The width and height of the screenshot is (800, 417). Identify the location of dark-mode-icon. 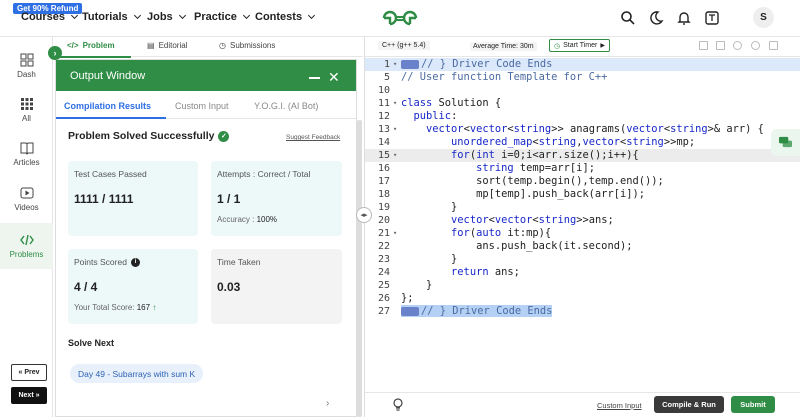
(656, 18).